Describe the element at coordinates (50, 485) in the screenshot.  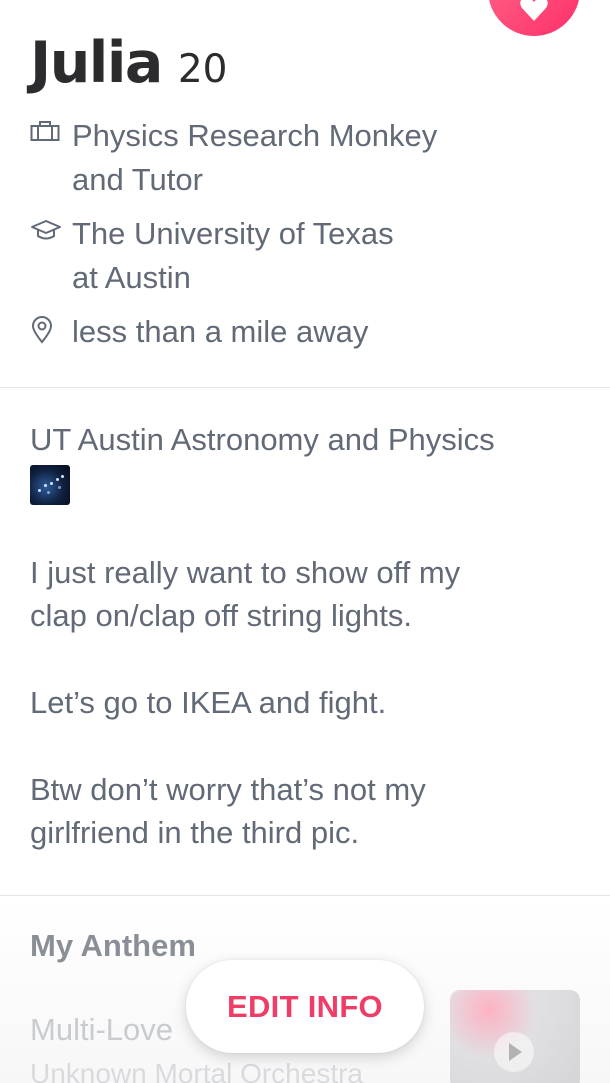
I see `milky-way-emoji` at that location.